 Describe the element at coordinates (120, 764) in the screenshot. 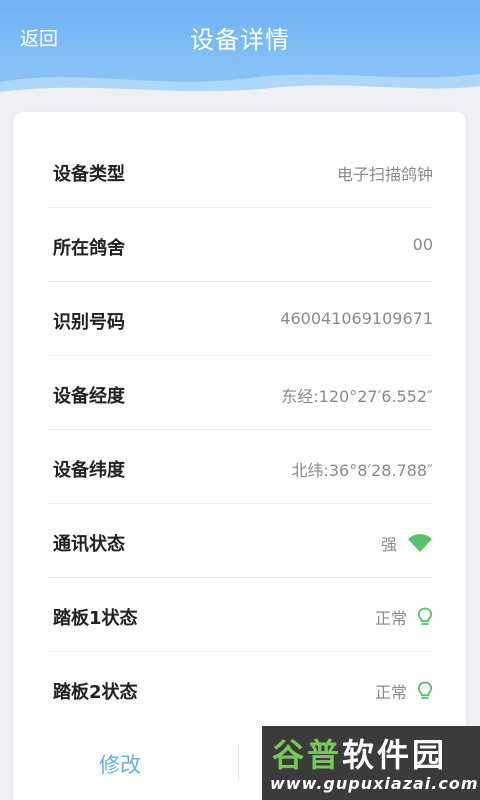

I see `edit-button: 修改` at that location.